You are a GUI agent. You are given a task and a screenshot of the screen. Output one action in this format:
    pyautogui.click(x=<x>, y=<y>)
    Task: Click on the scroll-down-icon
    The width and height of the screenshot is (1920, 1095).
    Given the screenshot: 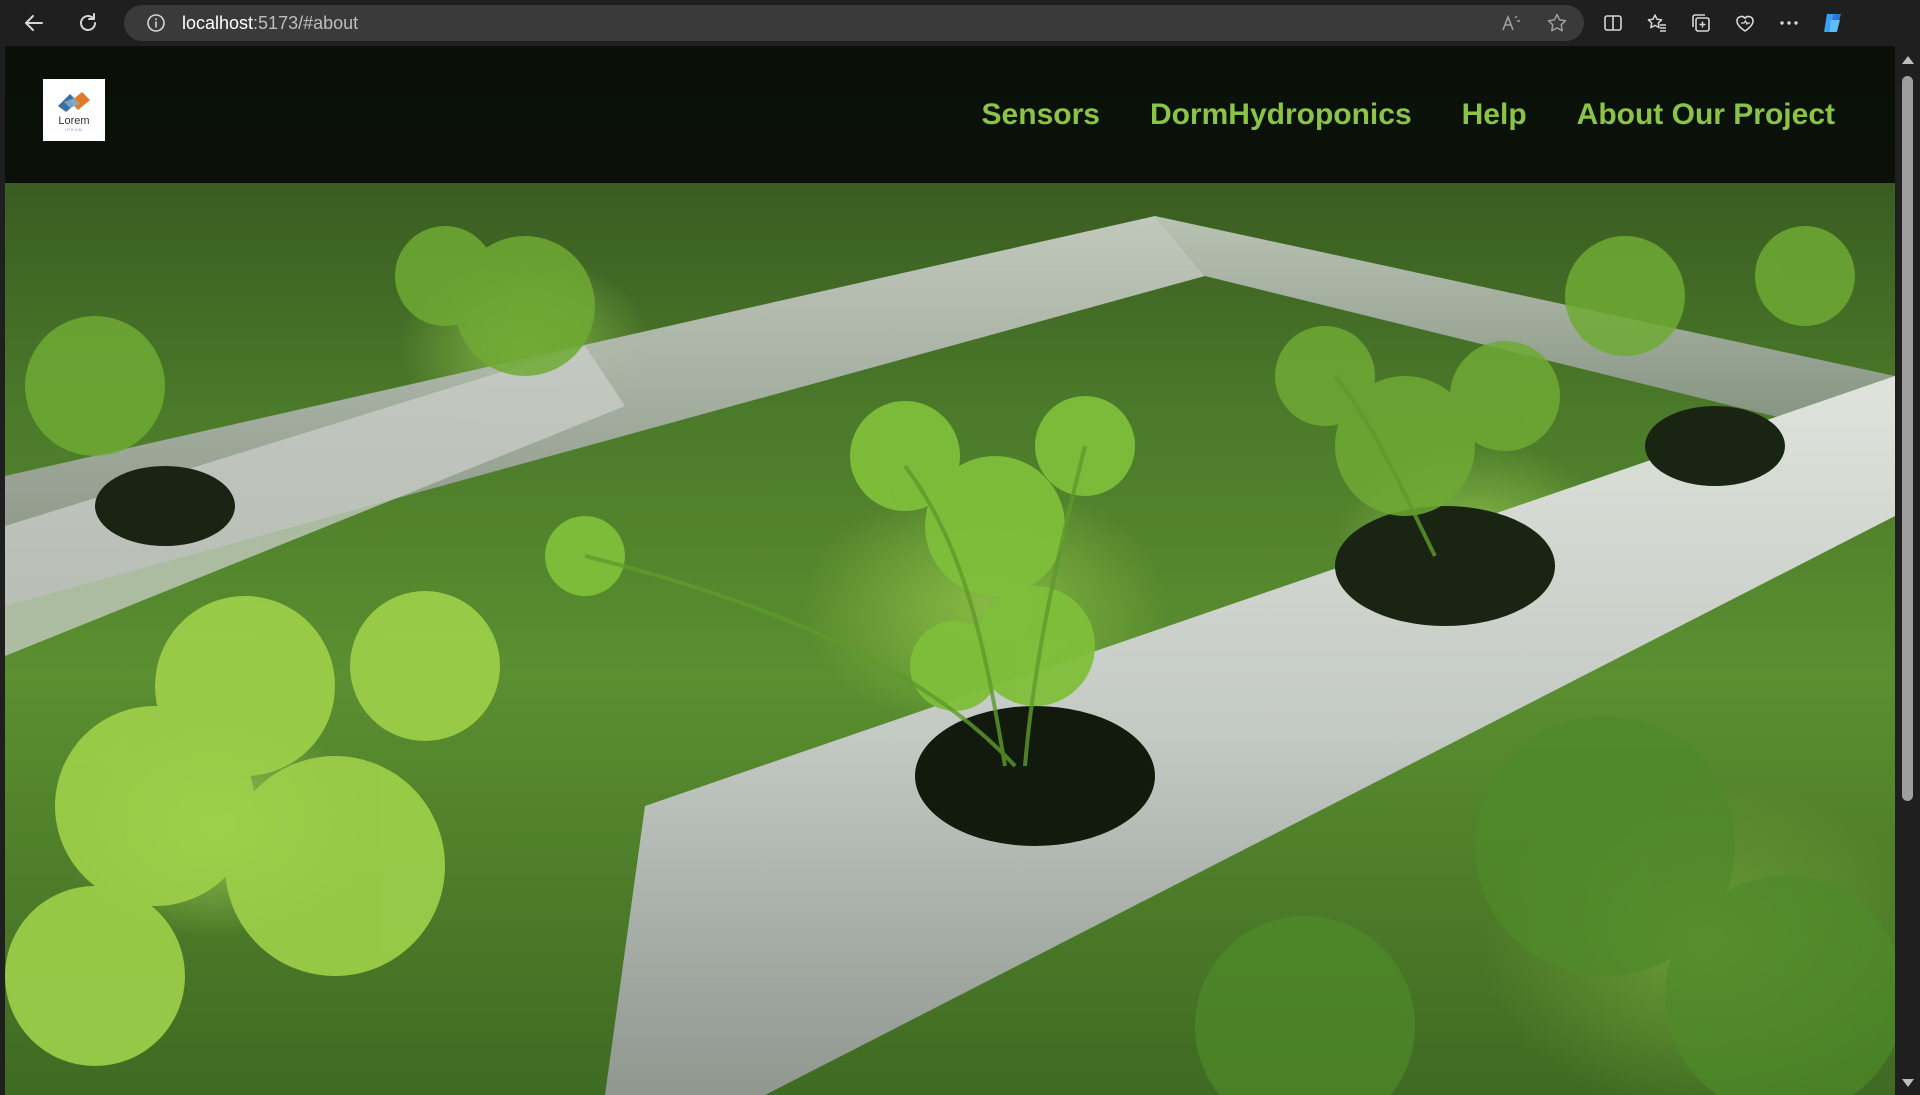 What is the action you would take?
    pyautogui.click(x=1908, y=1083)
    